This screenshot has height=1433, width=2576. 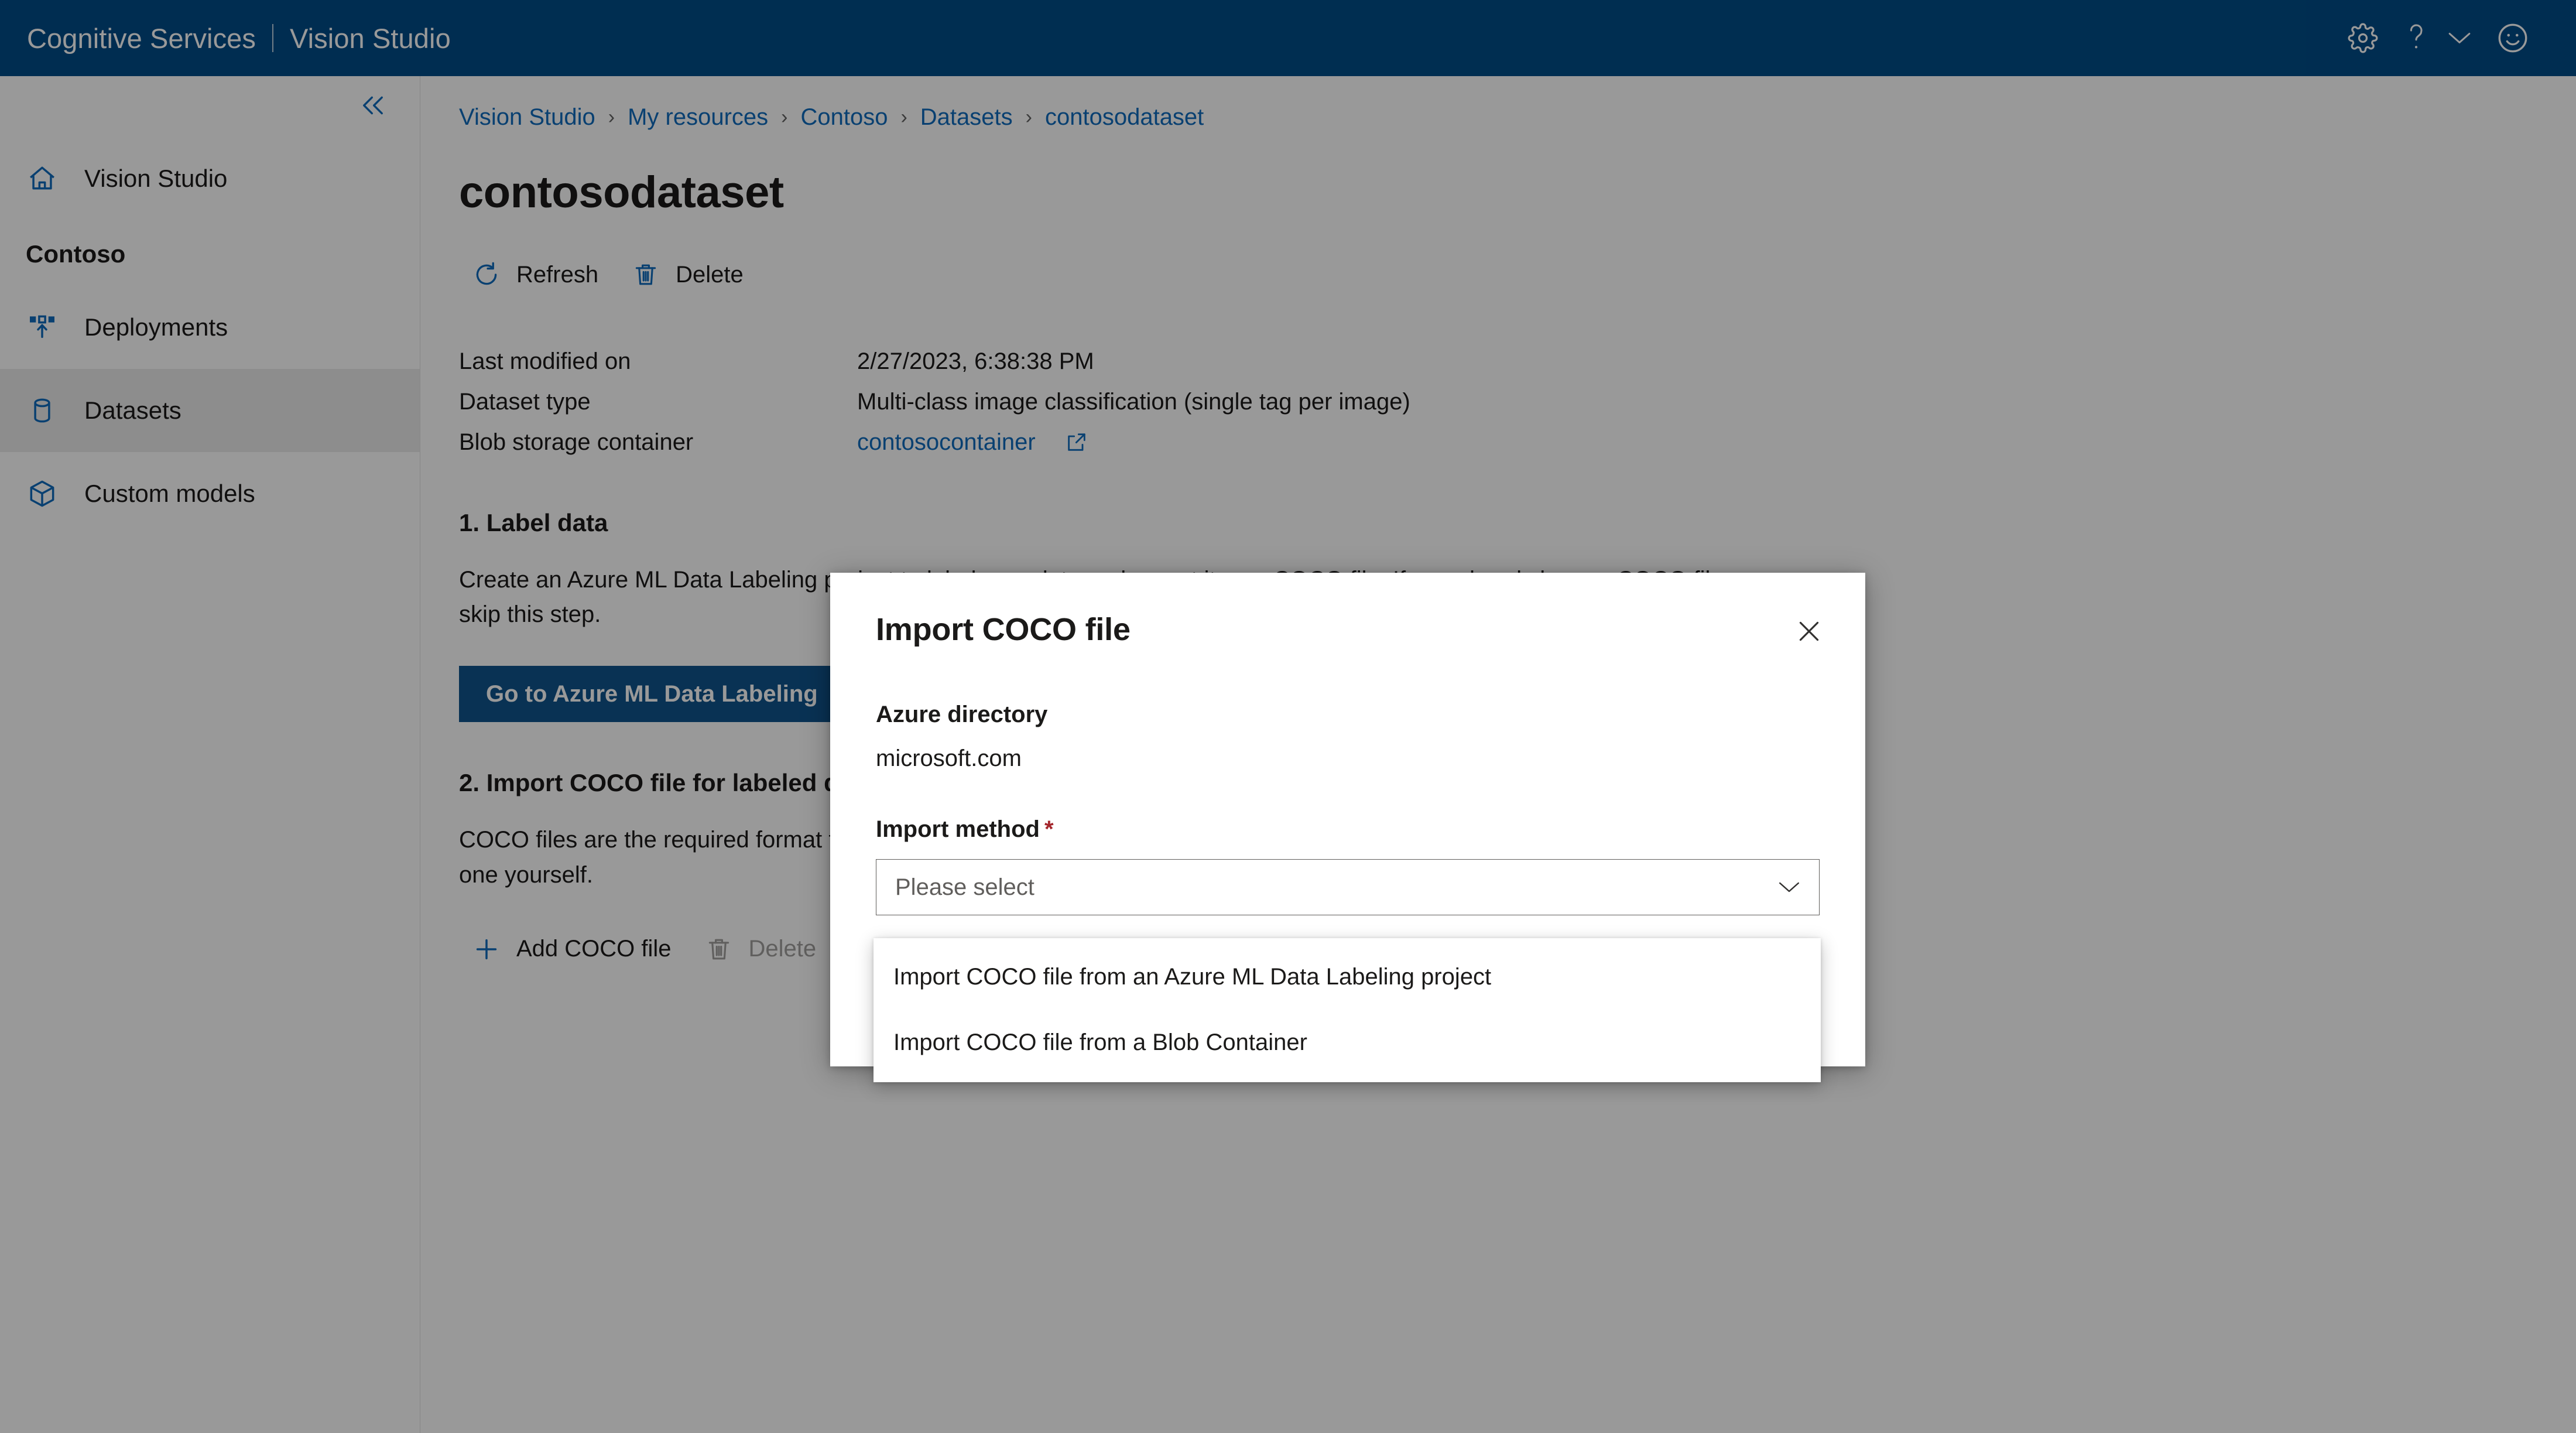 I want to click on close-dialog-button, so click(x=1809, y=632).